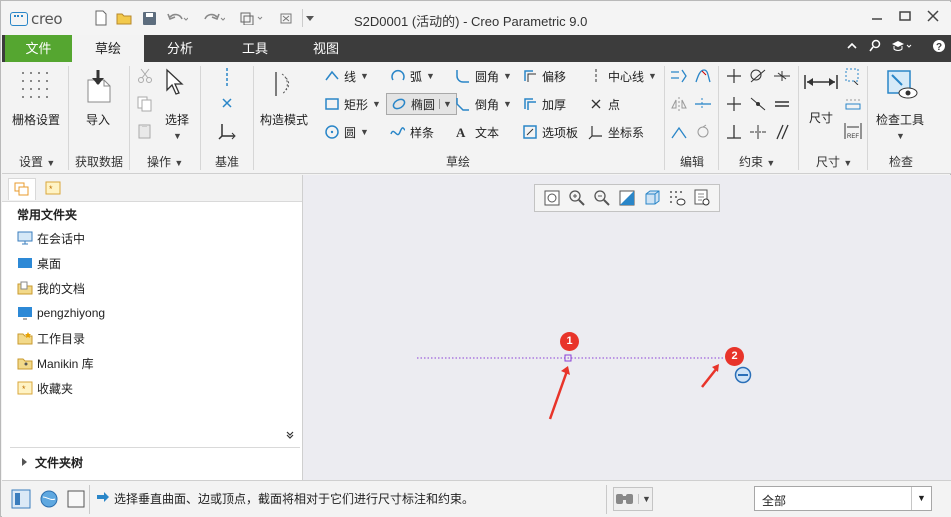  Describe the element at coordinates (544, 104) in the screenshot. I see `thicken-button: 加厚` at that location.